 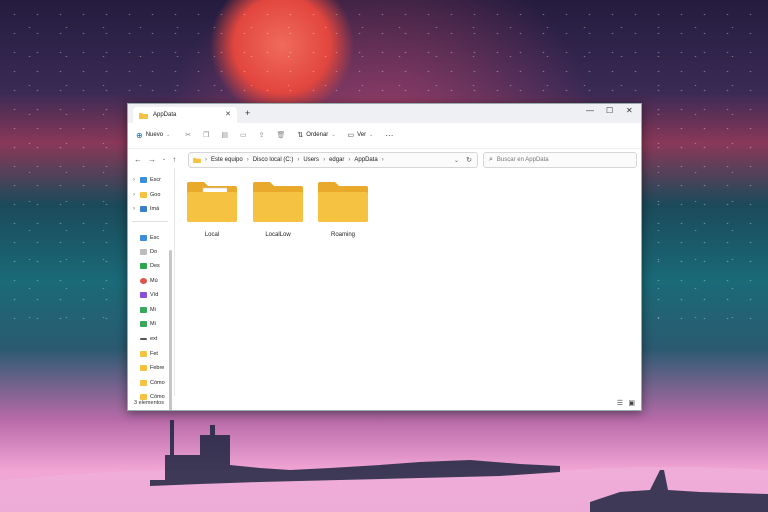 I want to click on sidebar-item: › Goo, so click(x=146, y=194).